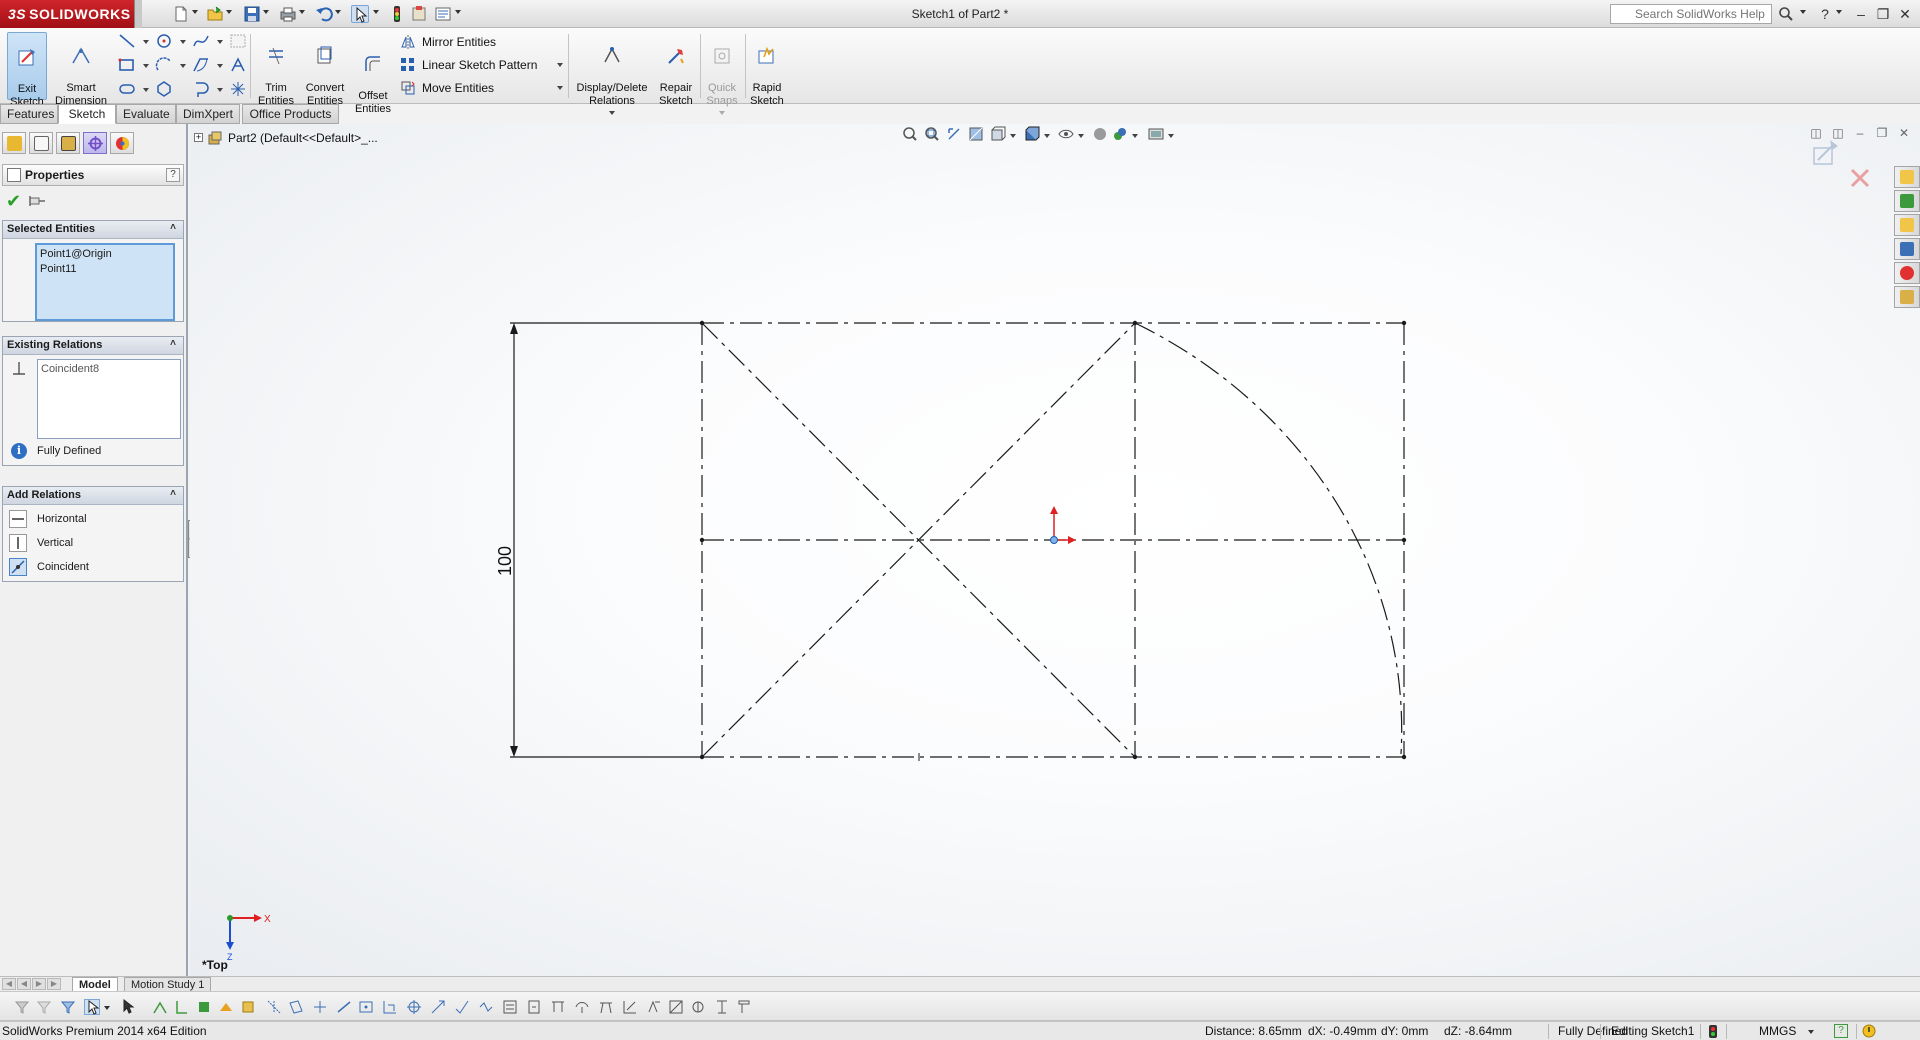 The height and width of the screenshot is (1040, 1920). What do you see at coordinates (146, 114) in the screenshot?
I see `tab-evaluate: Evaluate` at bounding box center [146, 114].